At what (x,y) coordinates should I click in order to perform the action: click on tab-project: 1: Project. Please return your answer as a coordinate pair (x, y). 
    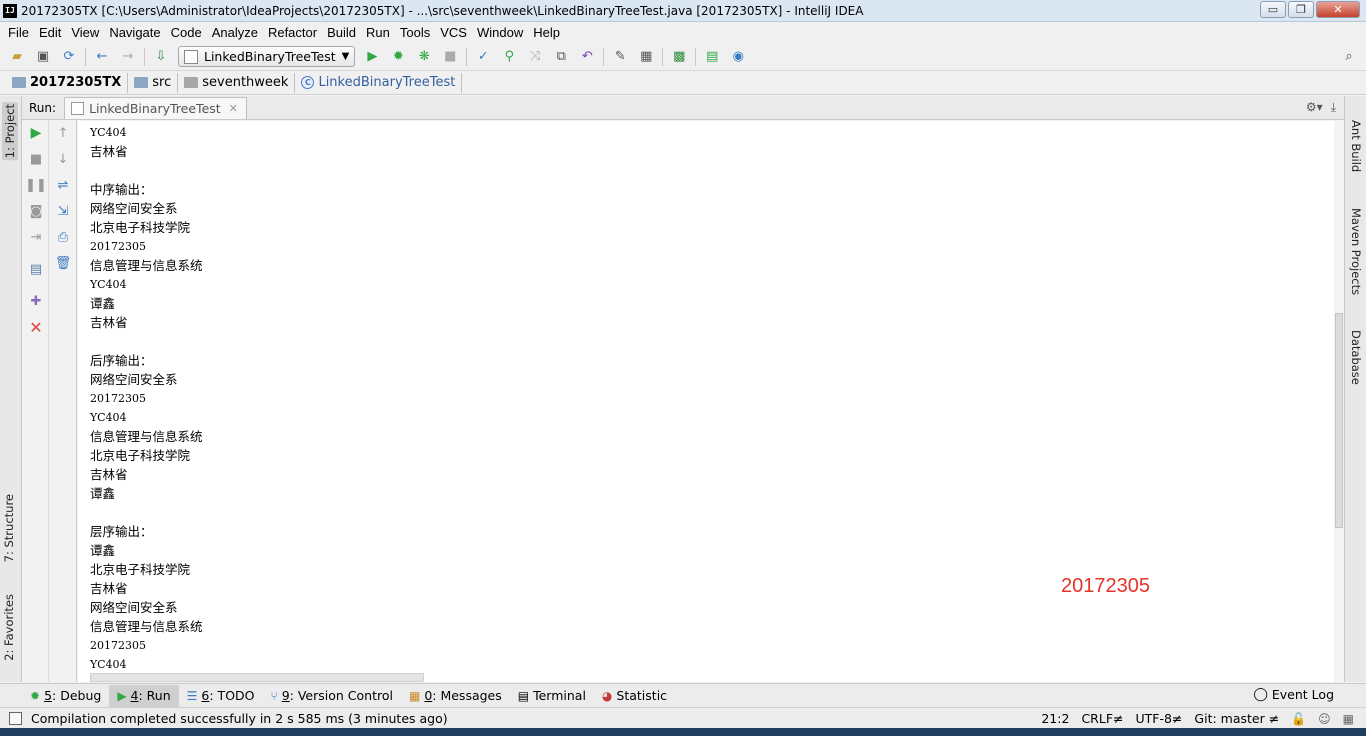
    Looking at the image, I should click on (10, 131).